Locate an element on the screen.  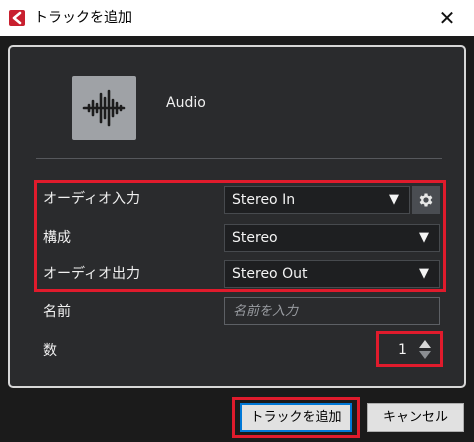
count-stepper is located at coordinates (426, 350).